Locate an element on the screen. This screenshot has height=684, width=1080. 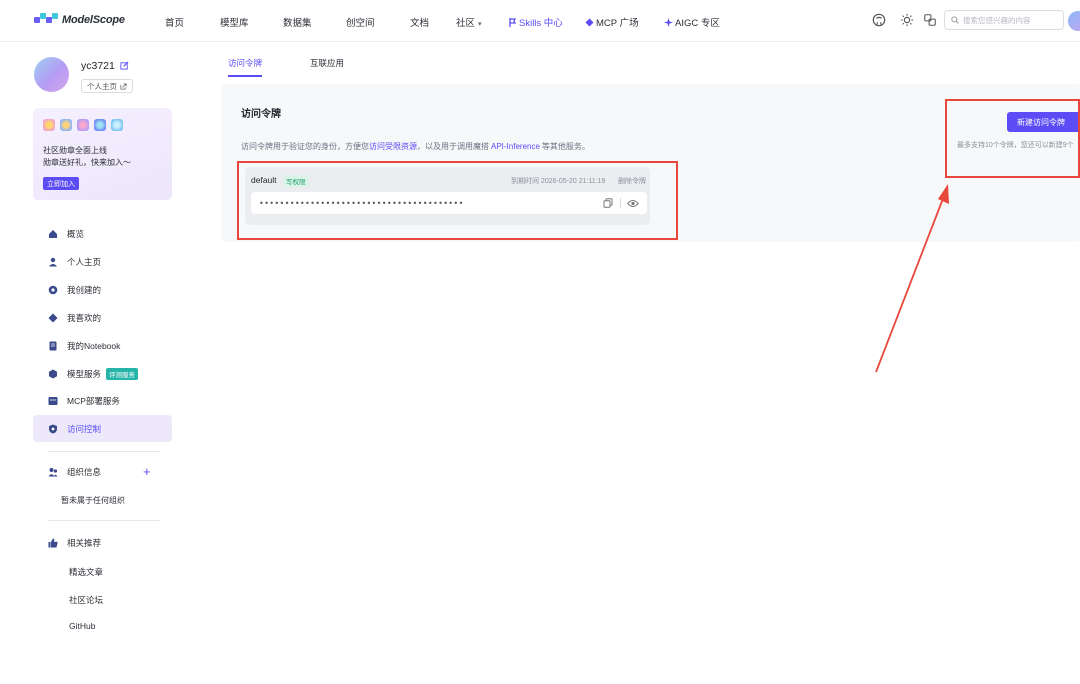
logo-mark-icon is located at coordinates (46, 20).